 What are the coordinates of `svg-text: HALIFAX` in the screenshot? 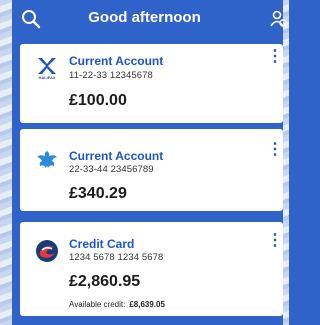 It's located at (46, 77).